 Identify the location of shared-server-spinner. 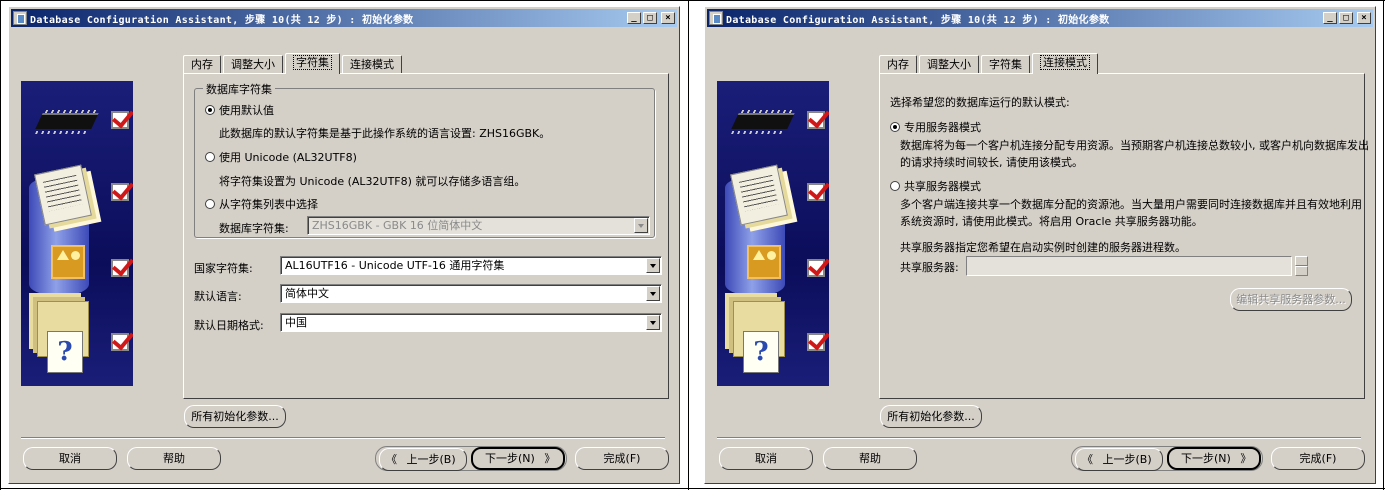
(1301, 266).